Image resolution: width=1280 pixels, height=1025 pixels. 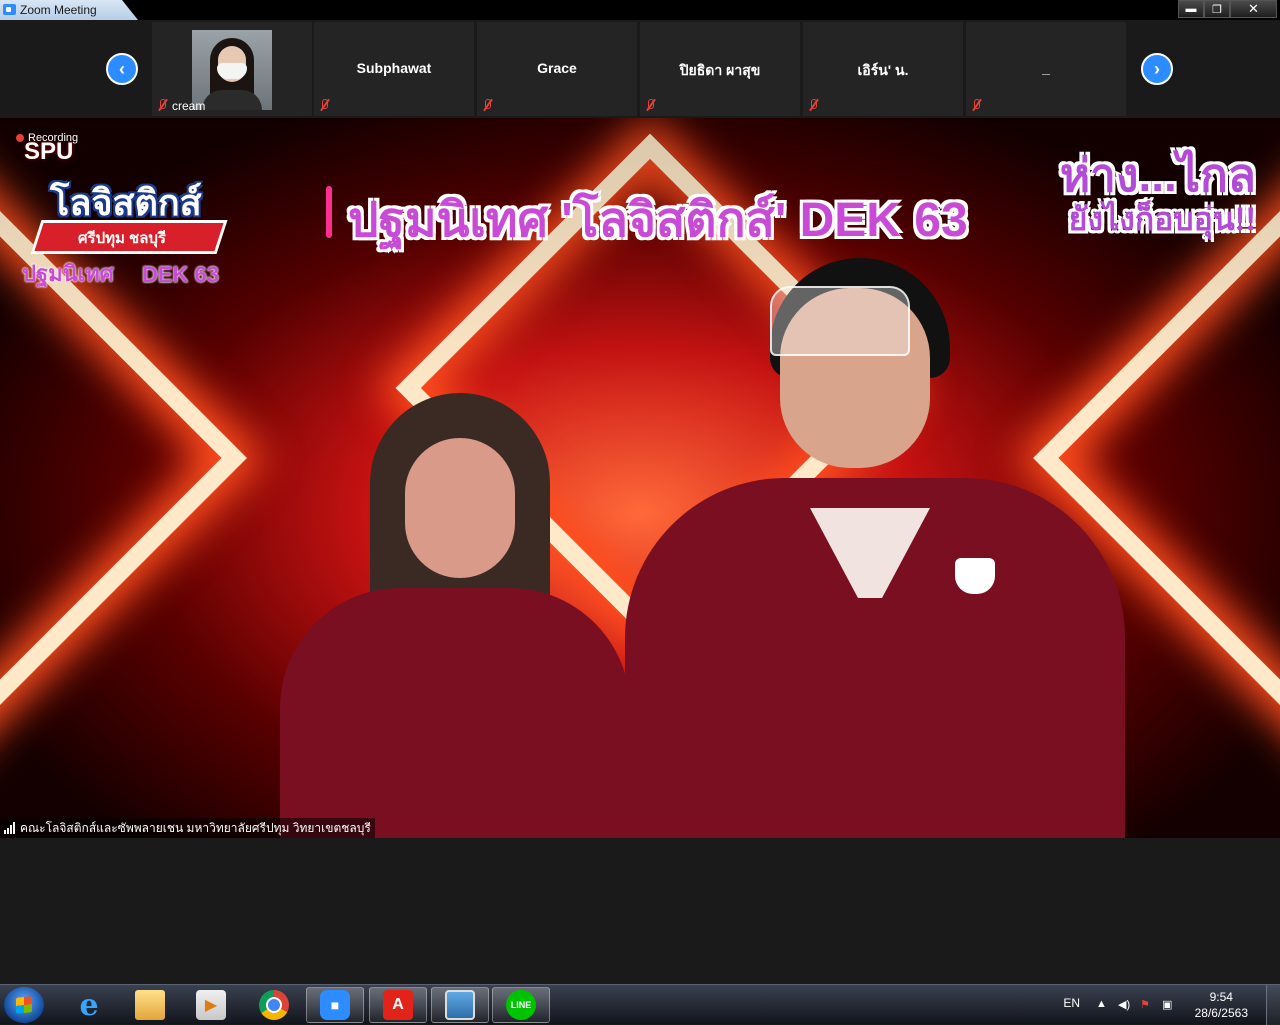 I want to click on taskbar-line: LINE, so click(x=521, y=1005).